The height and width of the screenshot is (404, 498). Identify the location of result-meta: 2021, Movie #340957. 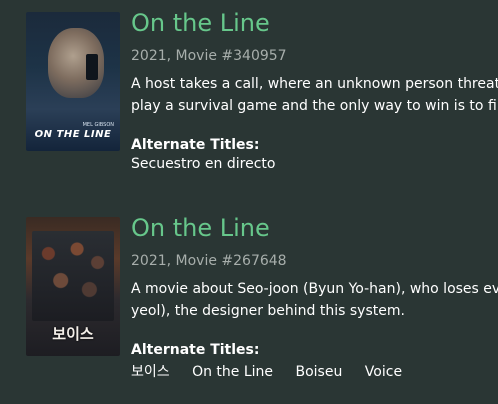
(209, 56).